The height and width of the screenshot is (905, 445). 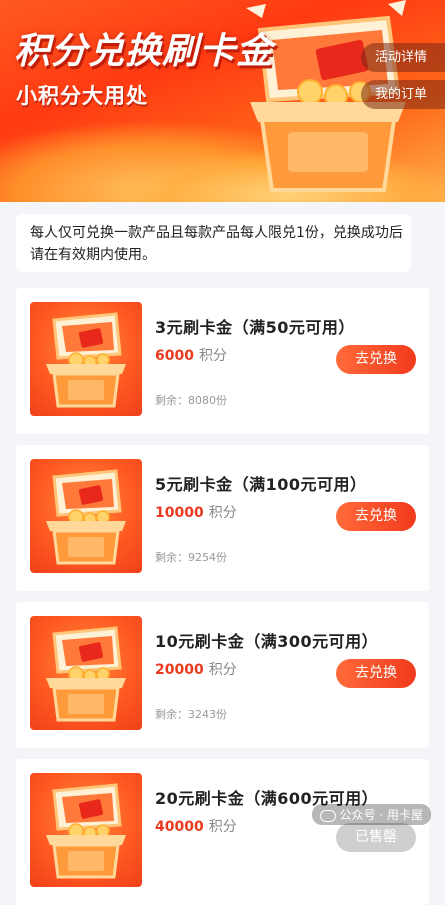 What do you see at coordinates (376, 837) in the screenshot?
I see `sold-out-button: 已售罄` at bounding box center [376, 837].